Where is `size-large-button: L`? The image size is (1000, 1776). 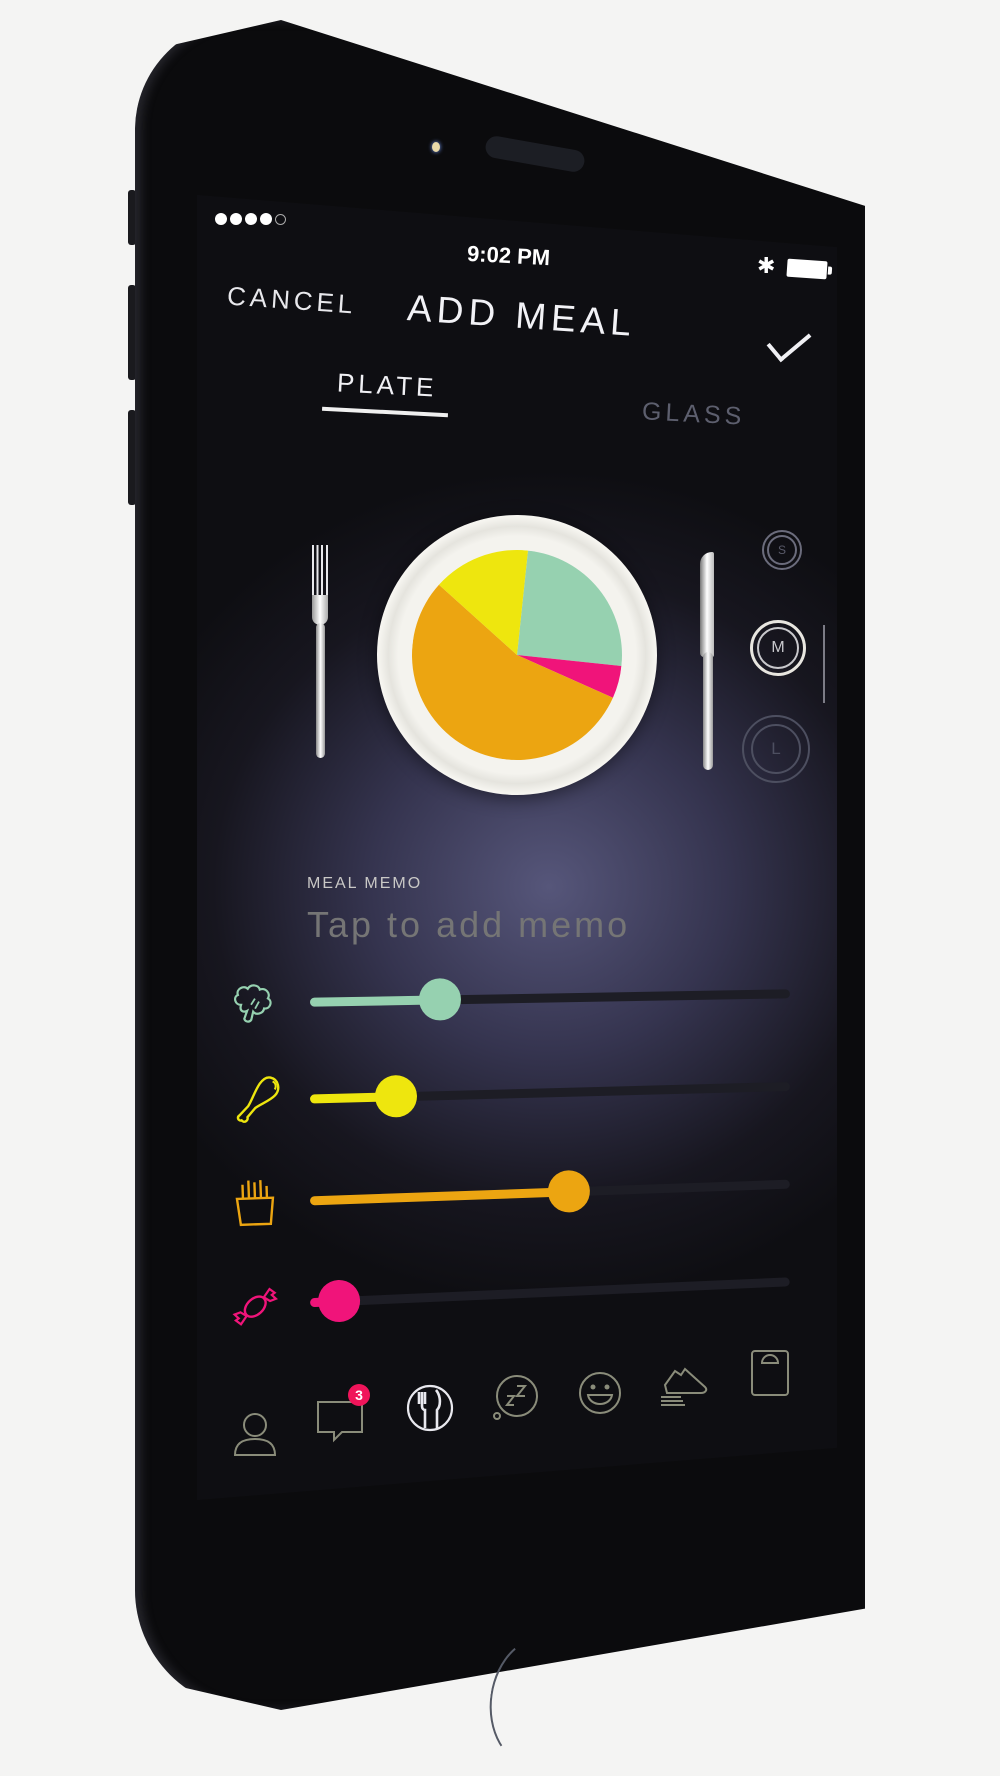 size-large-button: L is located at coordinates (776, 749).